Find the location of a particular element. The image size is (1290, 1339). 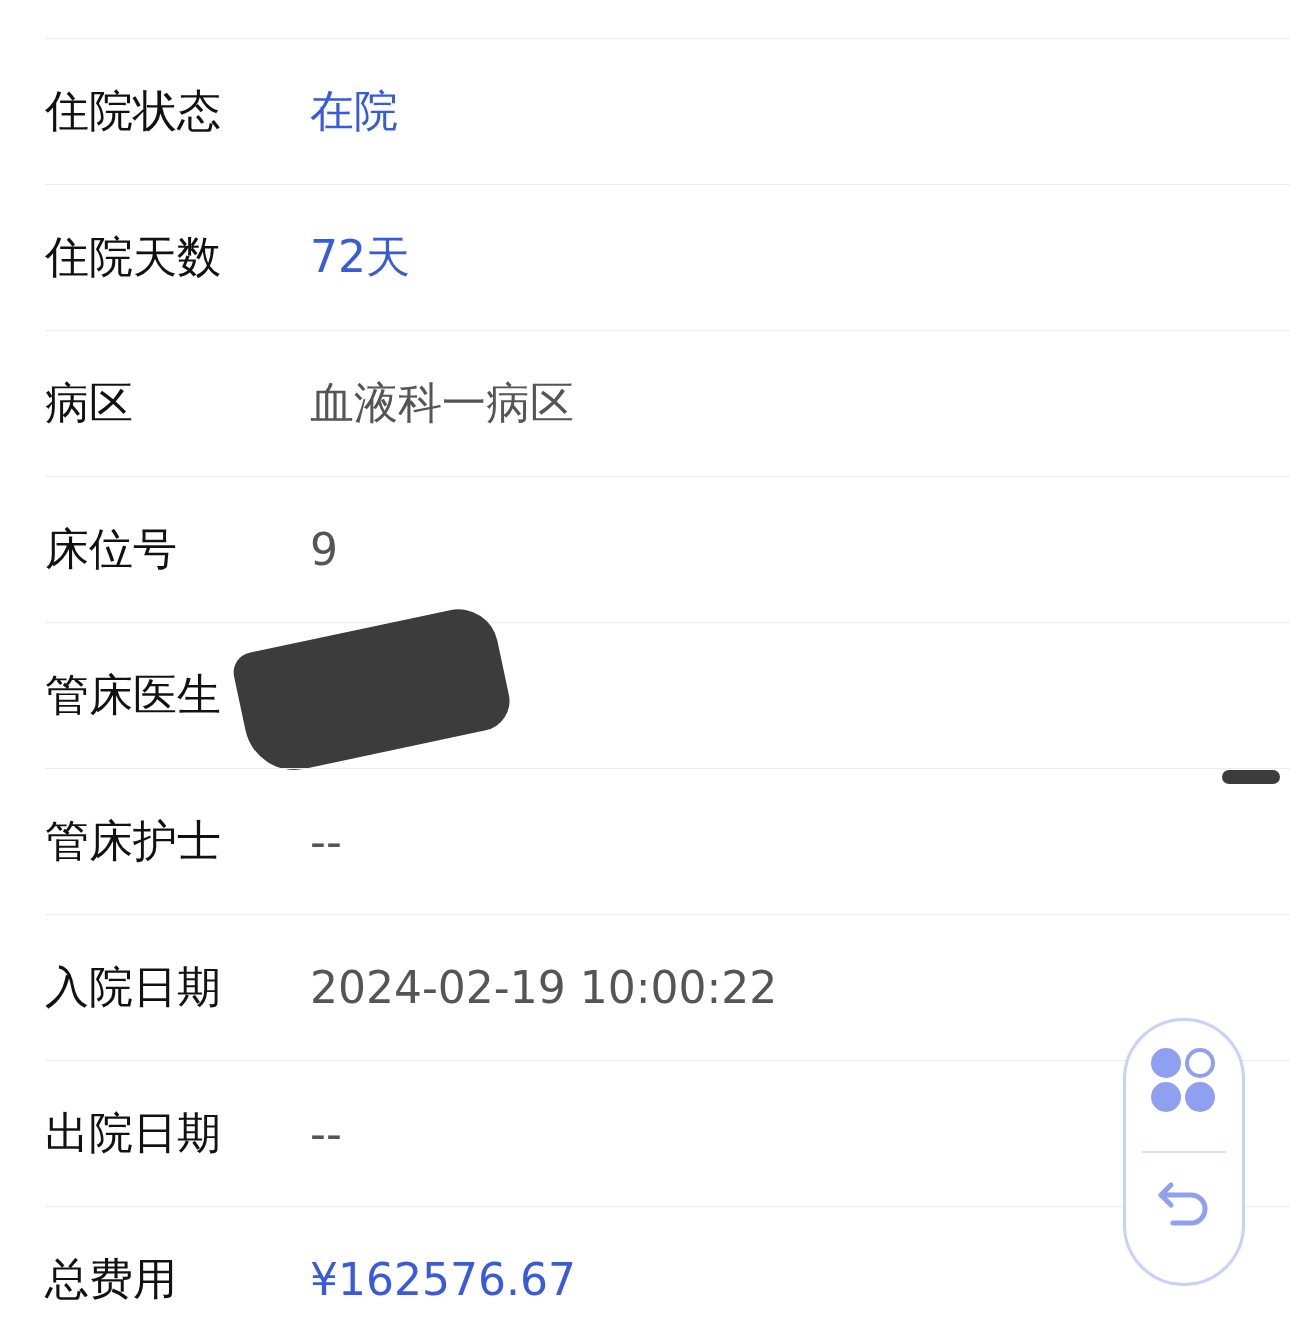

field-label: 总费用 is located at coordinates (111, 1279).